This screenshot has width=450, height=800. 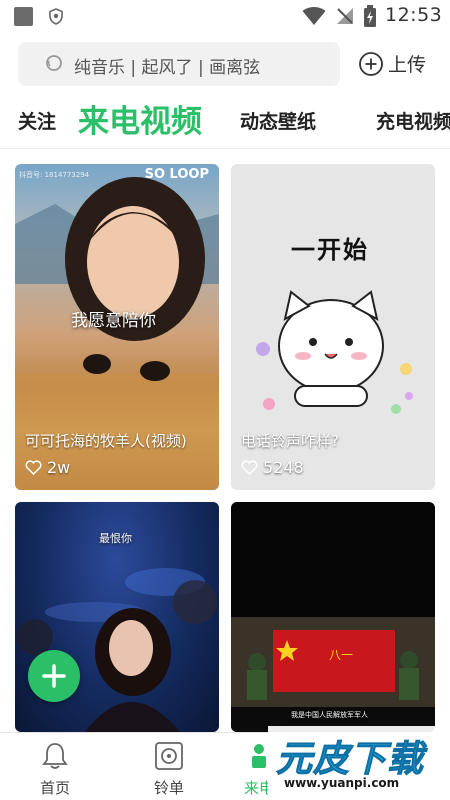 I want to click on music-box-icon, so click(x=169, y=756).